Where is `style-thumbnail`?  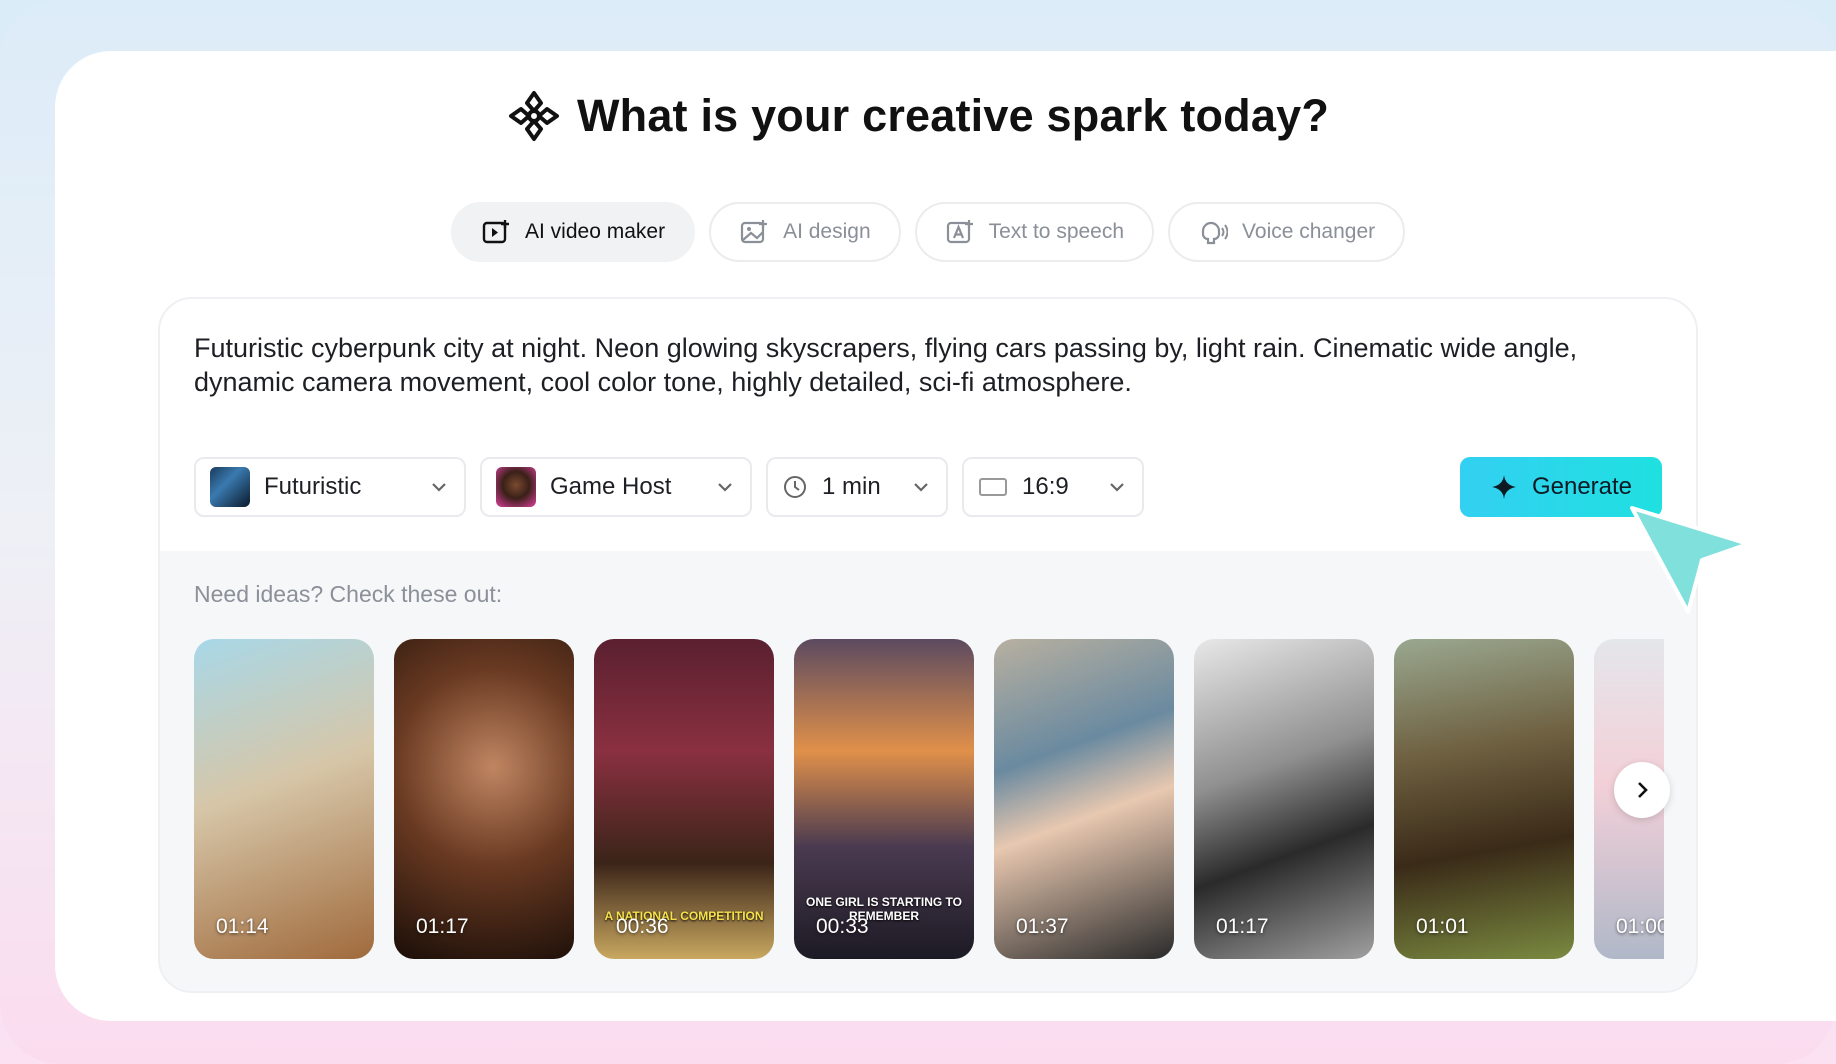
style-thumbnail is located at coordinates (230, 487).